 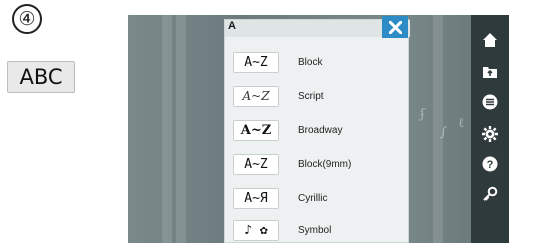 I want to click on key-icon, so click(x=490, y=193).